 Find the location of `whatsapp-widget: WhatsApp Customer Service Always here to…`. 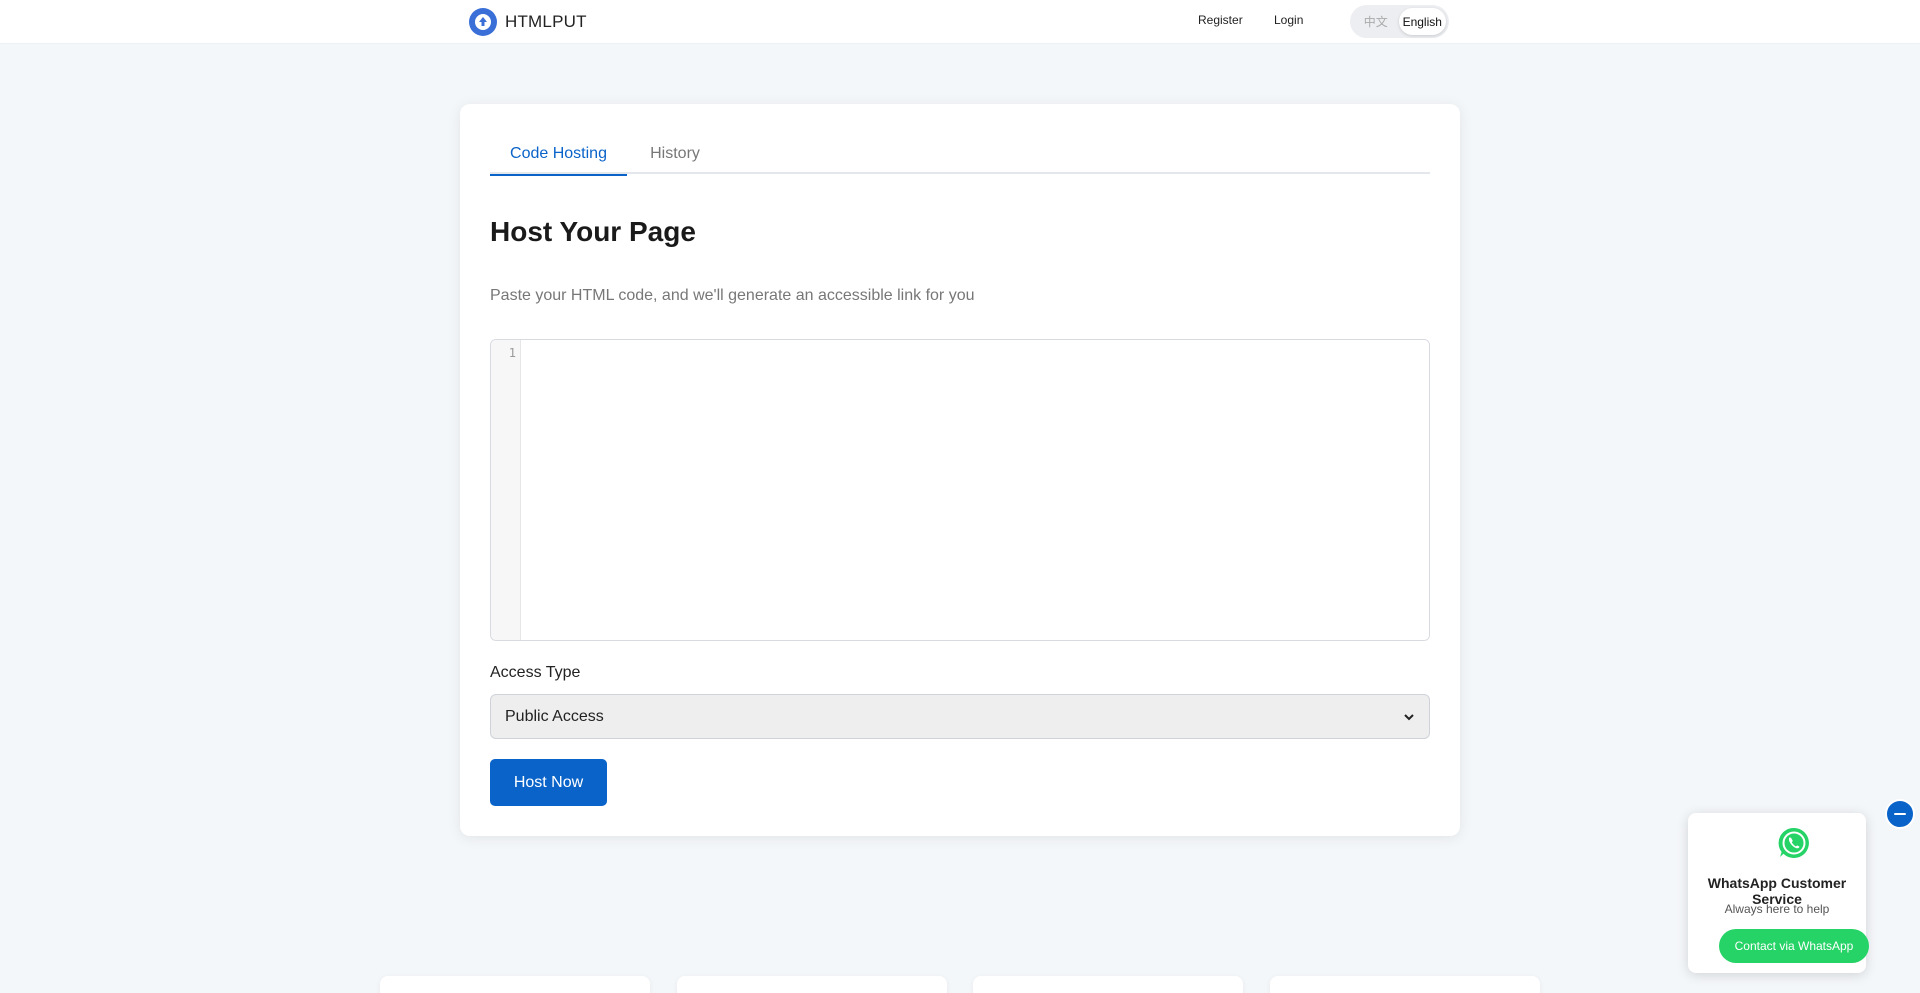

whatsapp-widget: WhatsApp Customer Service Always here to… is located at coordinates (1778, 893).